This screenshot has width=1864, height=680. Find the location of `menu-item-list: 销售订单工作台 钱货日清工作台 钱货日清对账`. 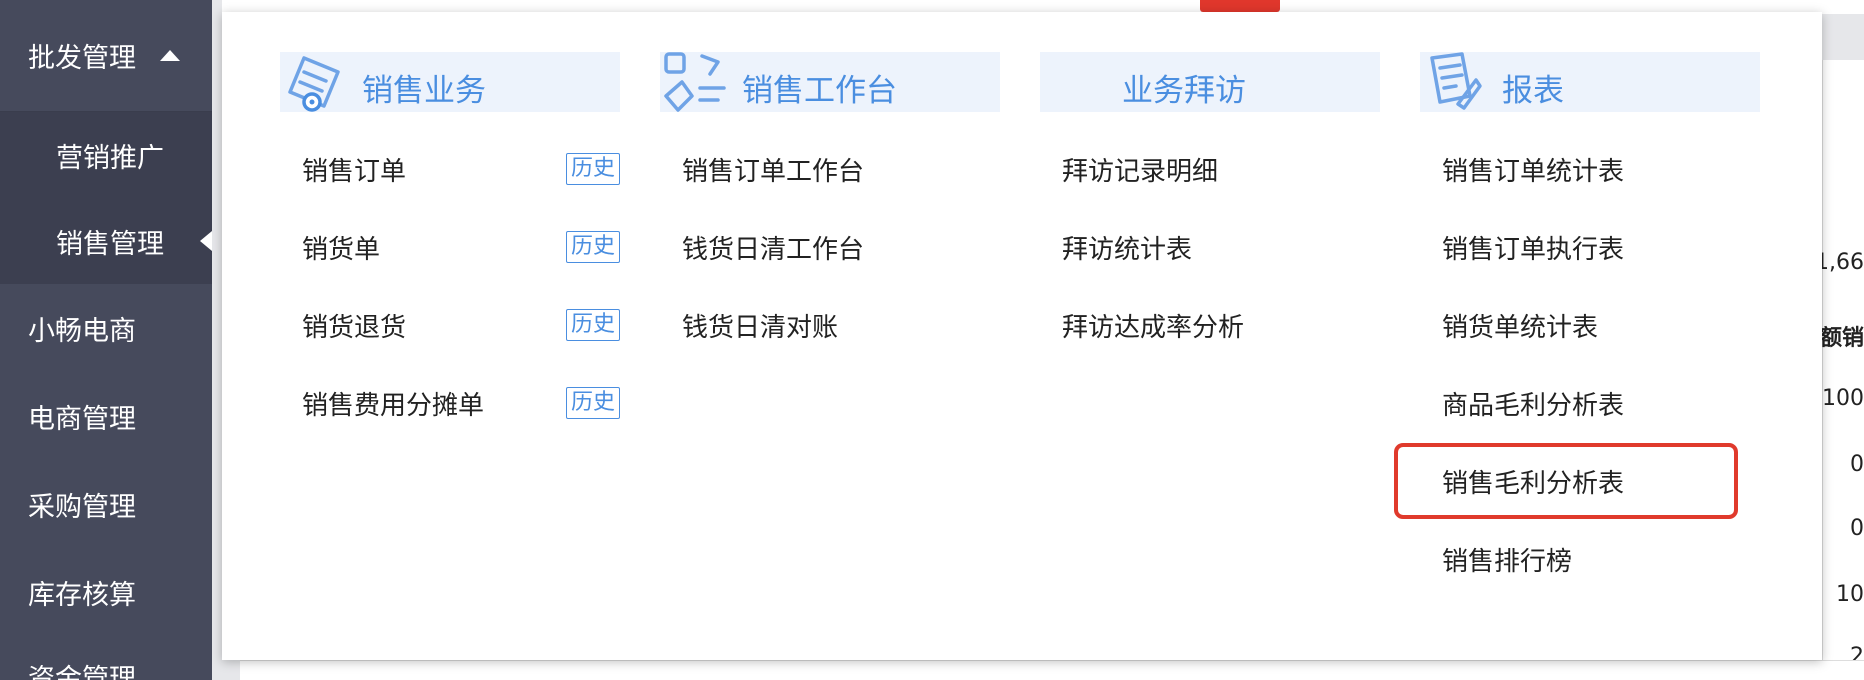

menu-item-list: 销售订单工作台 钱货日清工作台 钱货日清对账 is located at coordinates (830, 247).